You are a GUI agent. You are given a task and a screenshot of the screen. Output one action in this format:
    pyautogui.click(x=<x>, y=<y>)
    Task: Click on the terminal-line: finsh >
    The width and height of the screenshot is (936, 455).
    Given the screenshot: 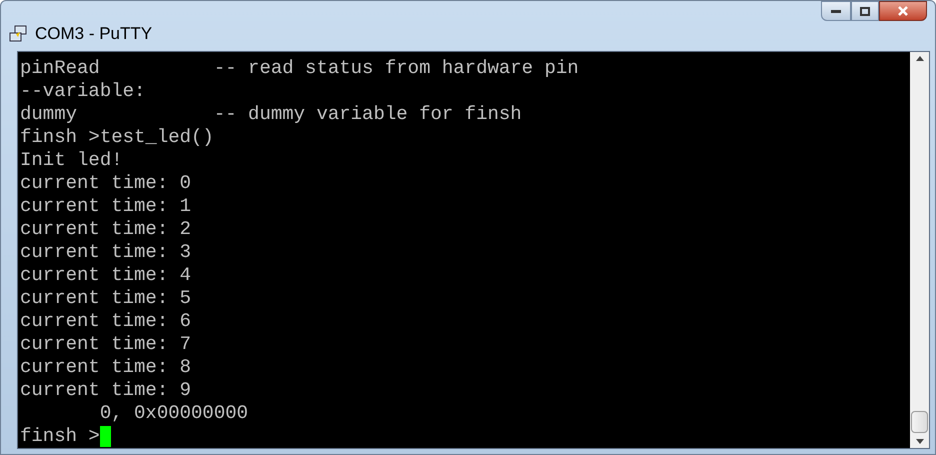 What is the action you would take?
    pyautogui.click(x=60, y=436)
    